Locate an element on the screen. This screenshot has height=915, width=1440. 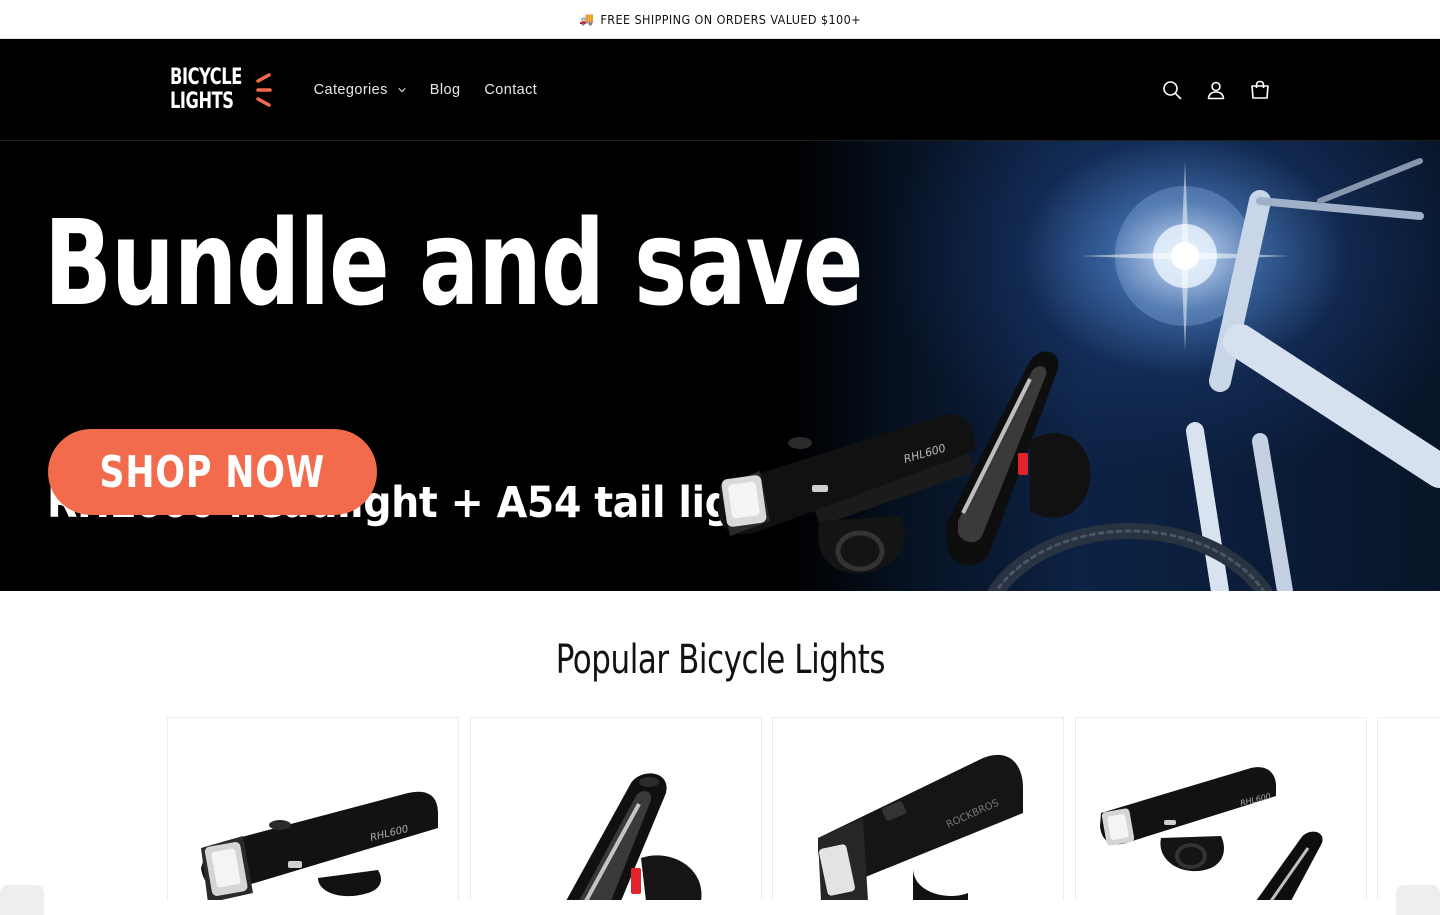
chevron-down-icon is located at coordinates (402, 89).